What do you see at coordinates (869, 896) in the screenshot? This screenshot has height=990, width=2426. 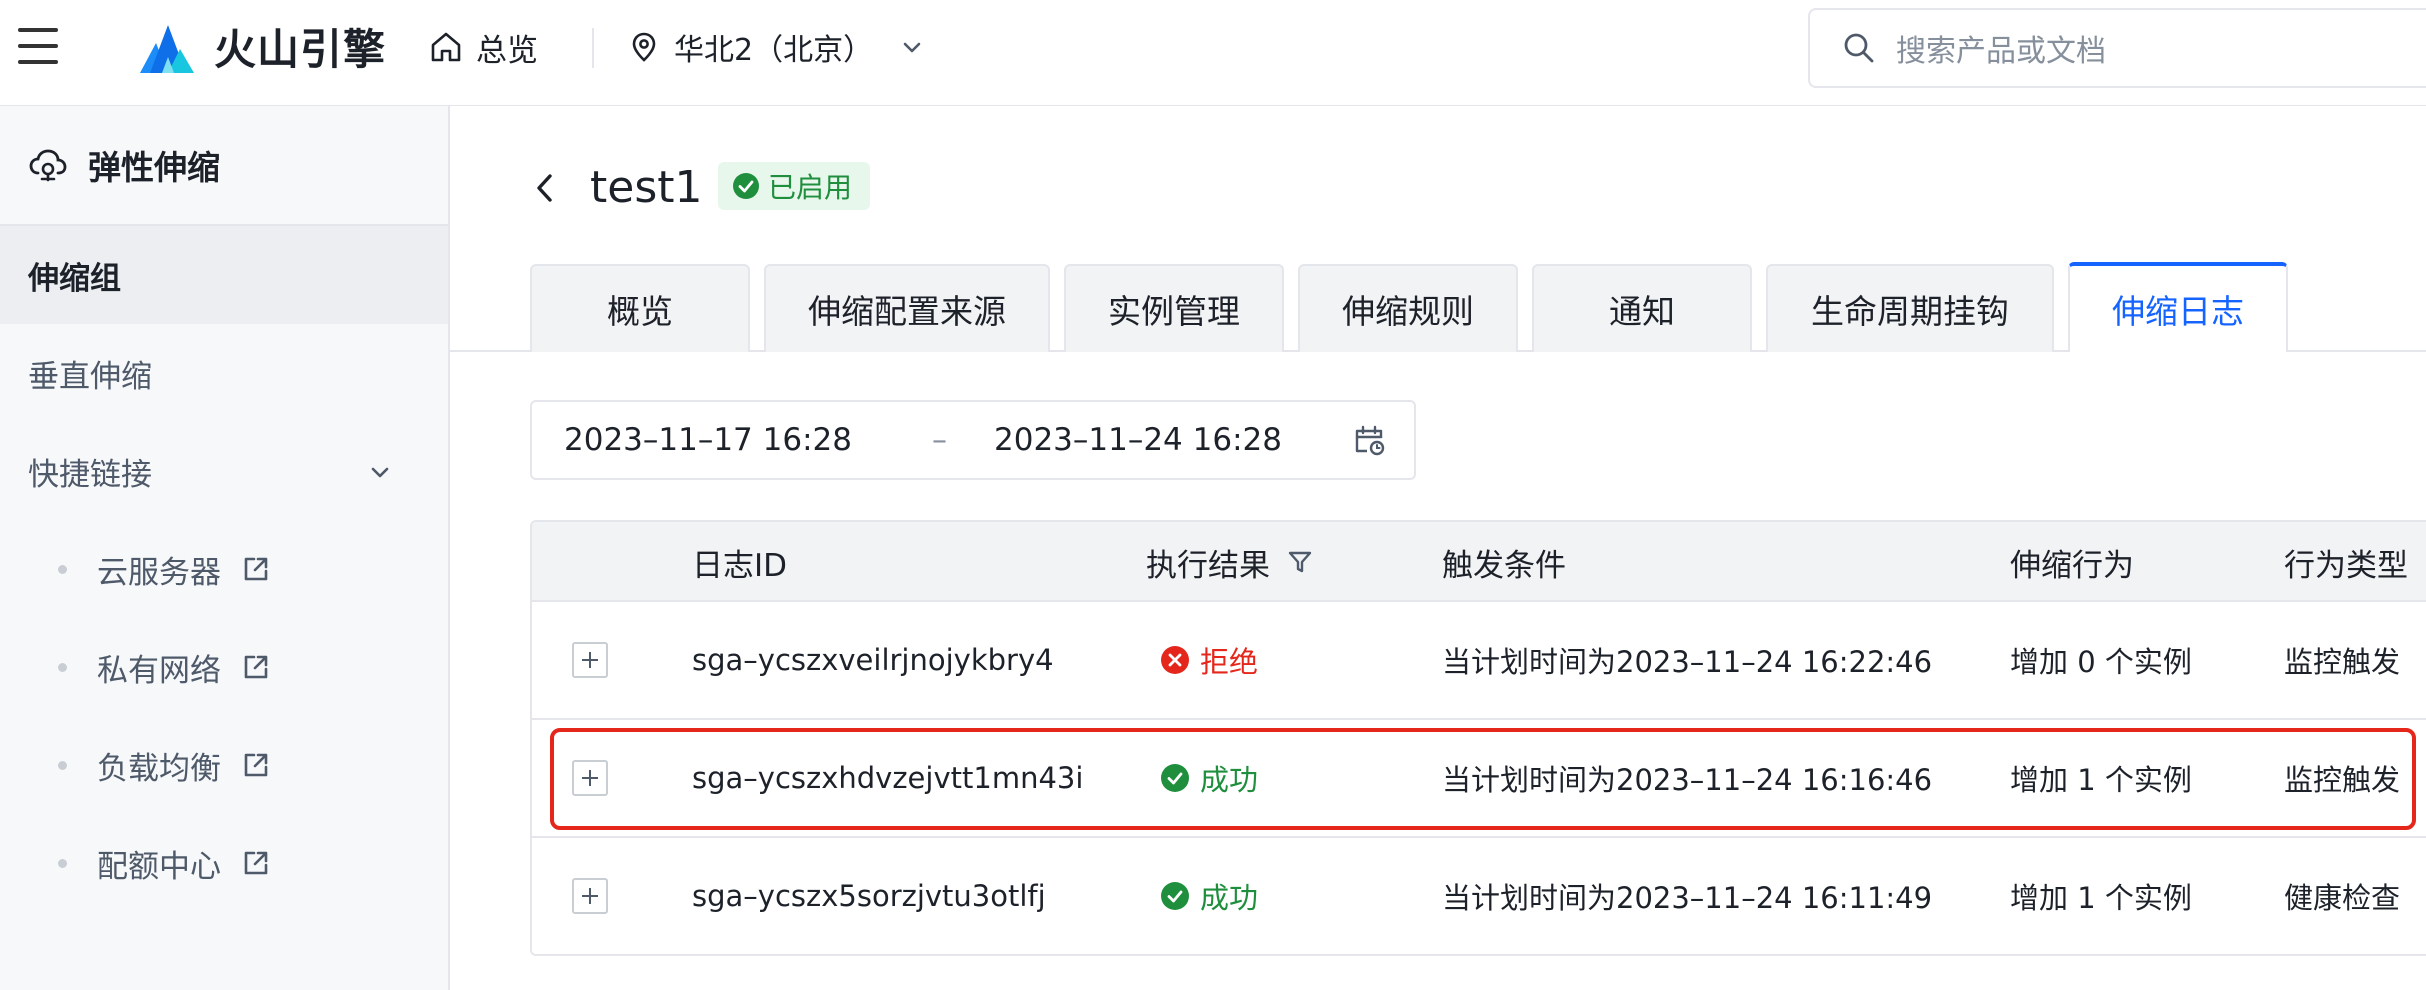 I see `cell-log-id: sga–ycszx5sorzjvtu3otlfj` at bounding box center [869, 896].